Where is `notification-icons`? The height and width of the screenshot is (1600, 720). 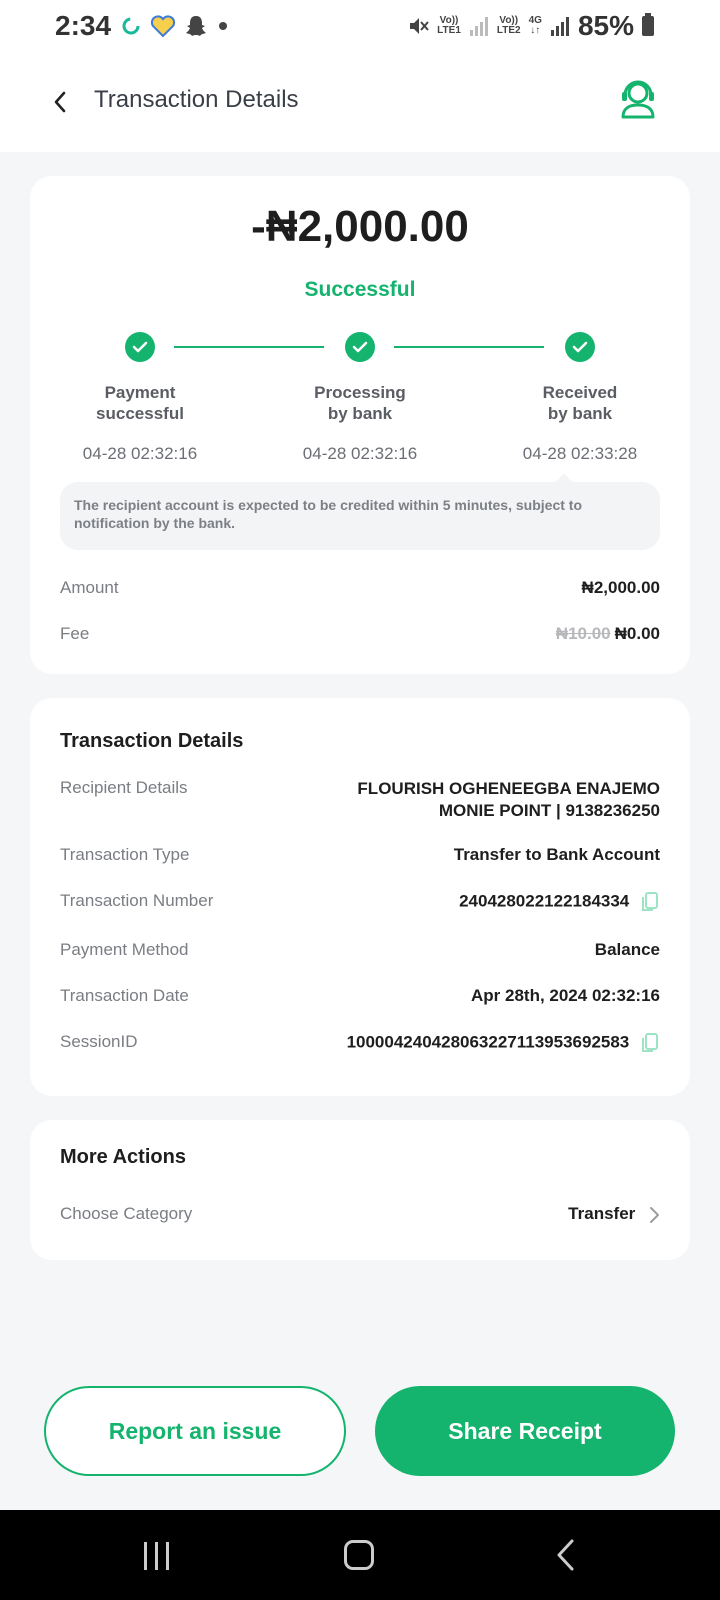 notification-icons is located at coordinates (175, 26).